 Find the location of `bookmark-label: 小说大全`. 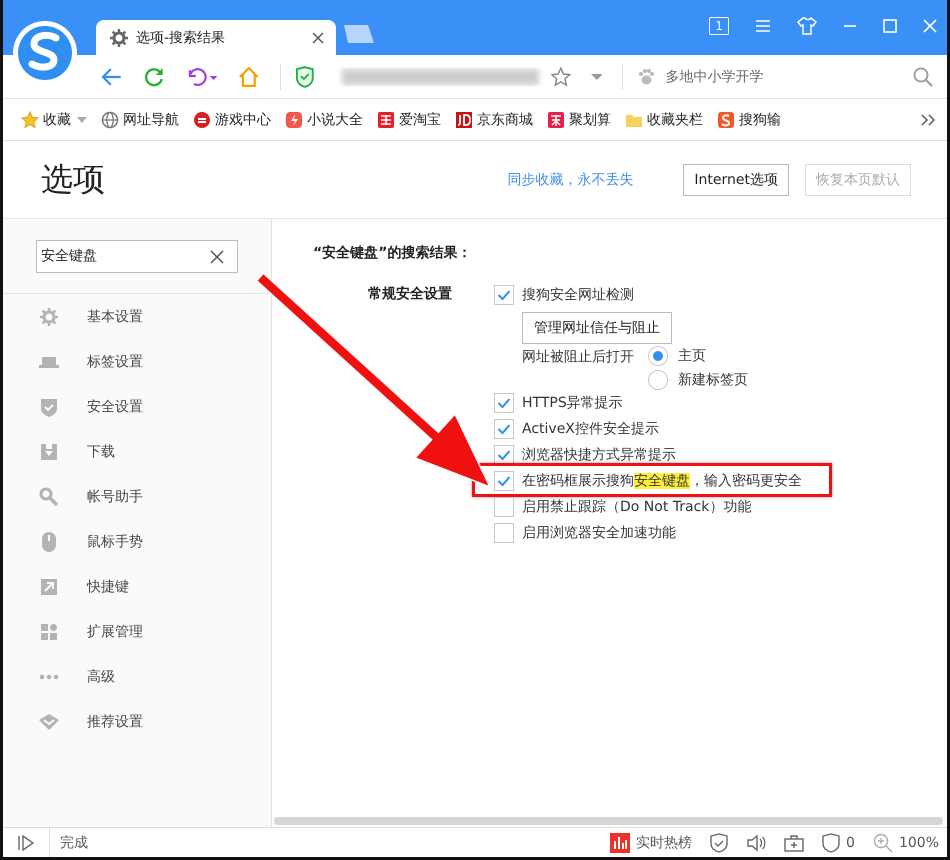

bookmark-label: 小说大全 is located at coordinates (335, 119).